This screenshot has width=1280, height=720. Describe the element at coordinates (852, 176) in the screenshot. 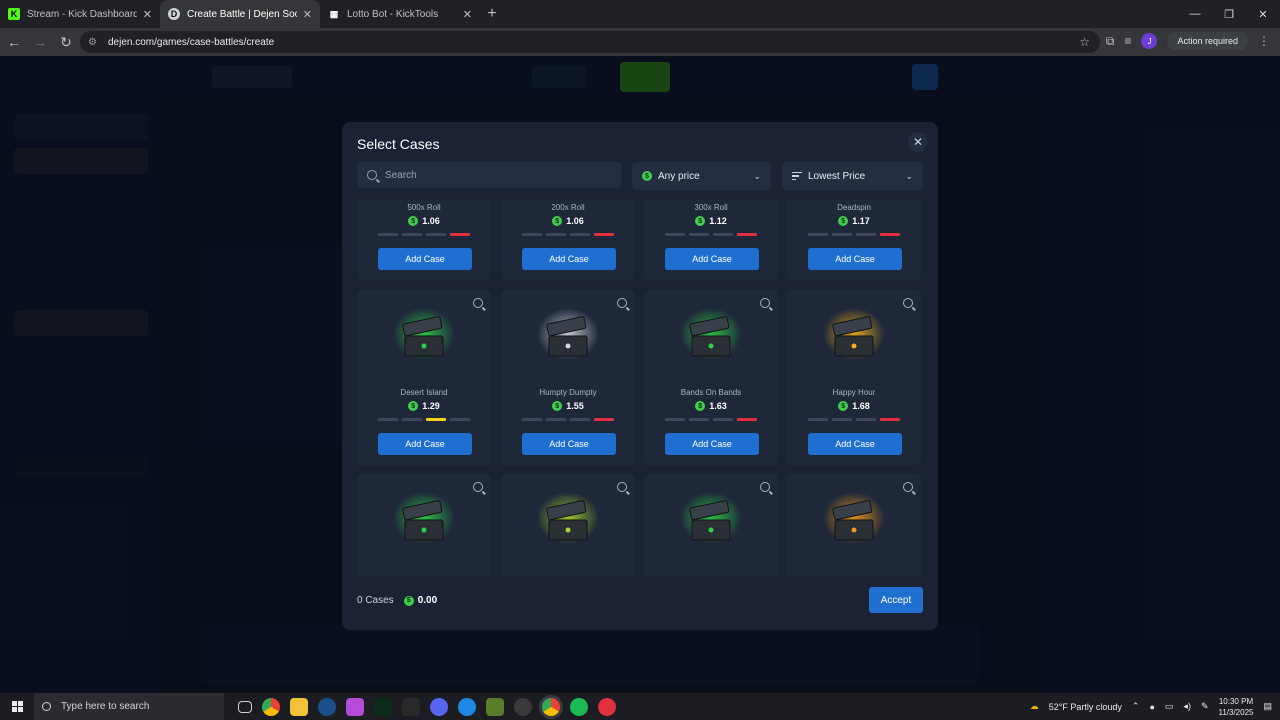

I see `sort-dropdown: Lowest Price ⌄` at that location.